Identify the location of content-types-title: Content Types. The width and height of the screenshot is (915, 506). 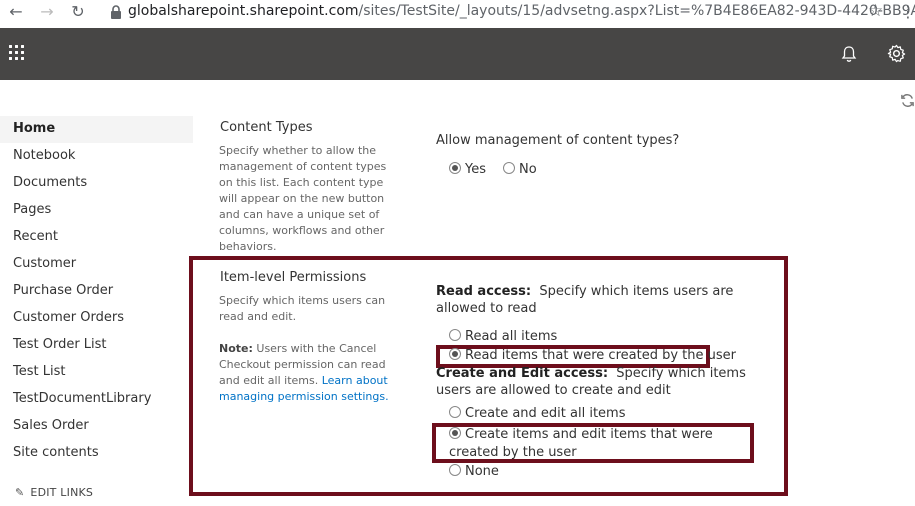
(266, 127).